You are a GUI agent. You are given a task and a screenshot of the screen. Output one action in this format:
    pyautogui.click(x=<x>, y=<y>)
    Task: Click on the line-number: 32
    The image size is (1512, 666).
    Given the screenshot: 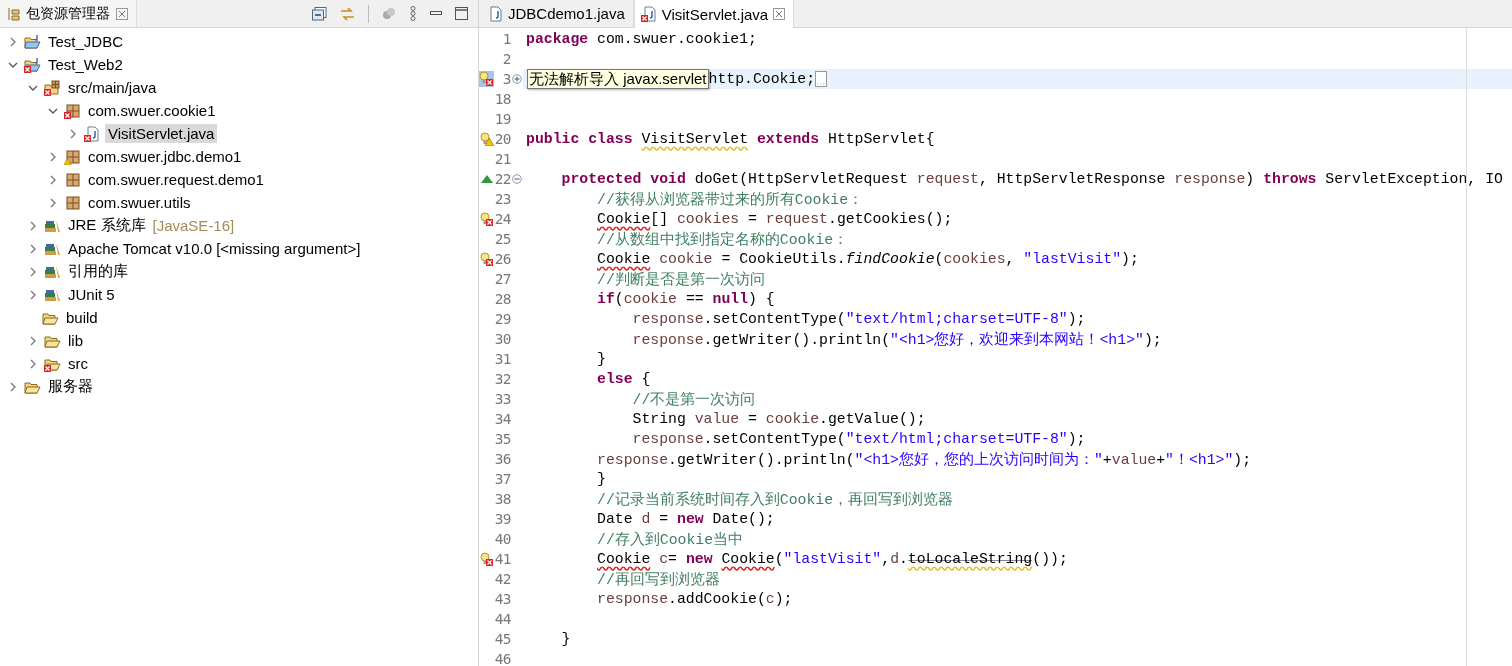 What is the action you would take?
    pyautogui.click(x=502, y=379)
    